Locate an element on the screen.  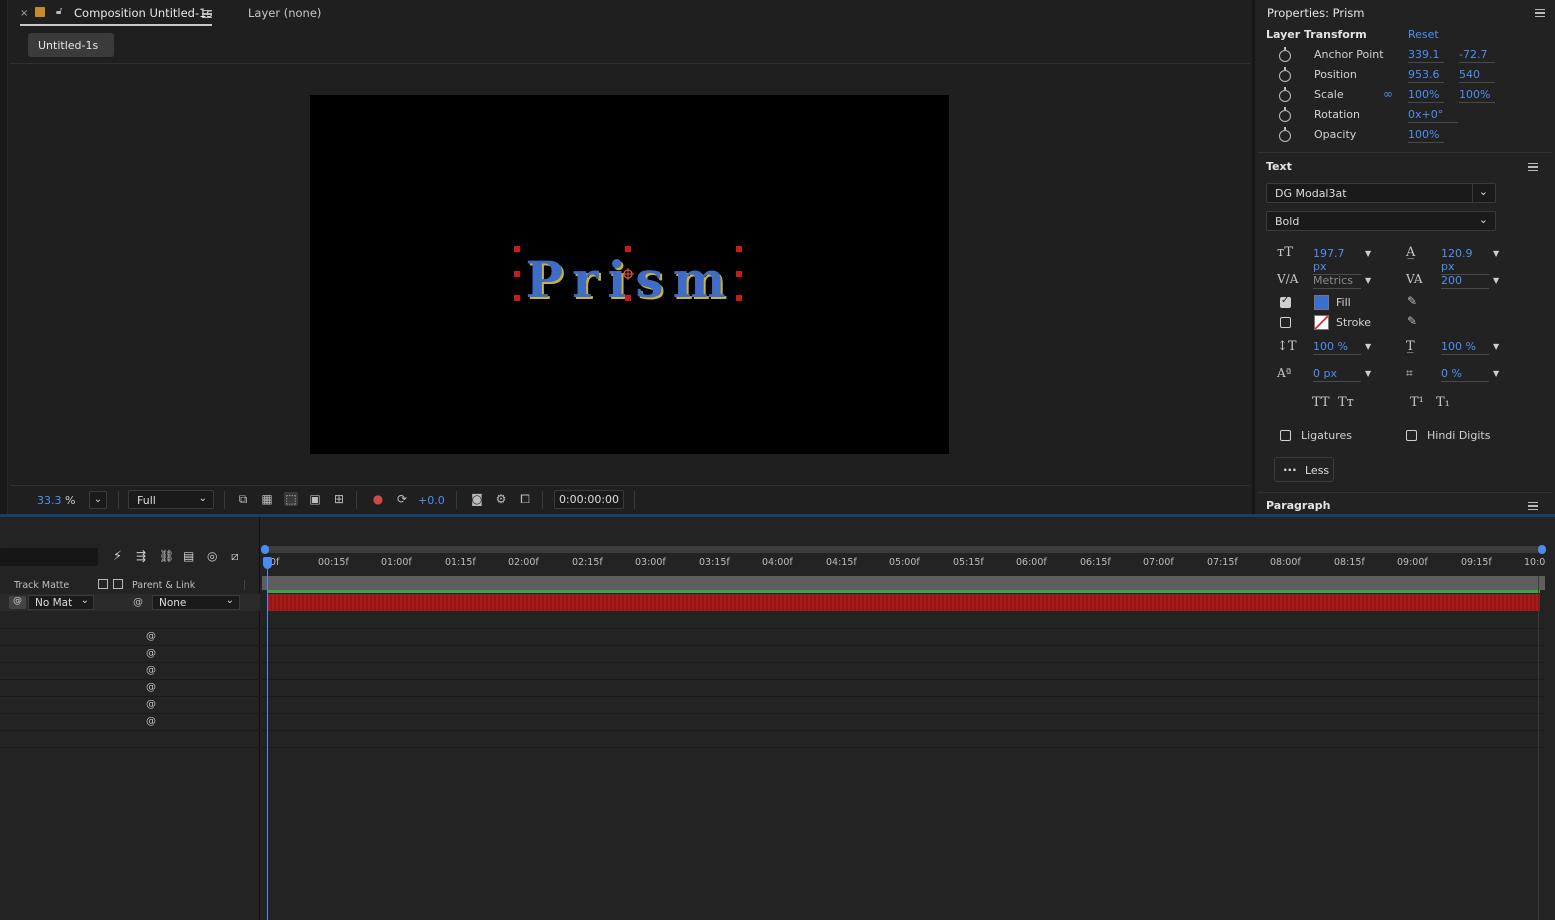
comp-breadcrumb-chip: Untitled-1s is located at coordinates (71, 45).